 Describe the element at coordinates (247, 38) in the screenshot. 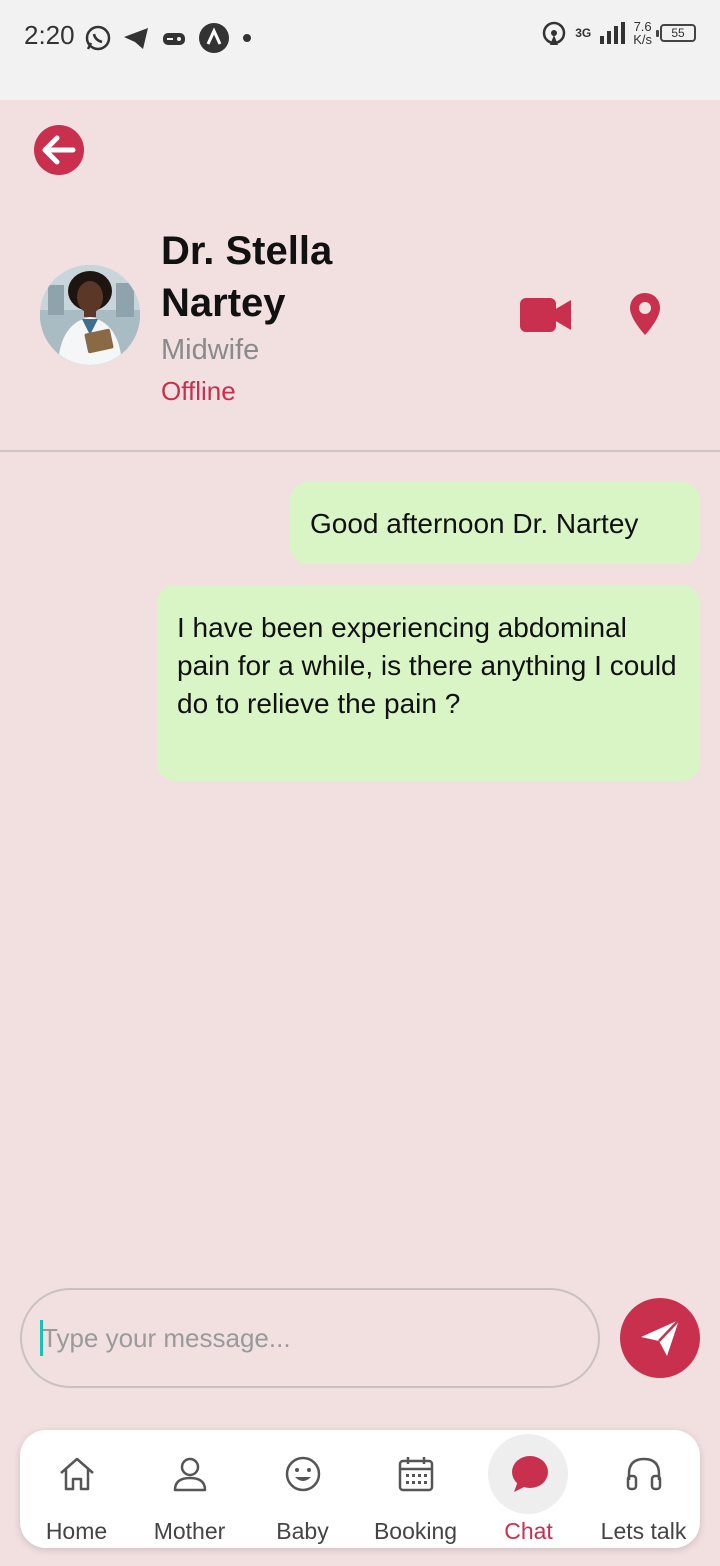

I see `dot-icon` at that location.